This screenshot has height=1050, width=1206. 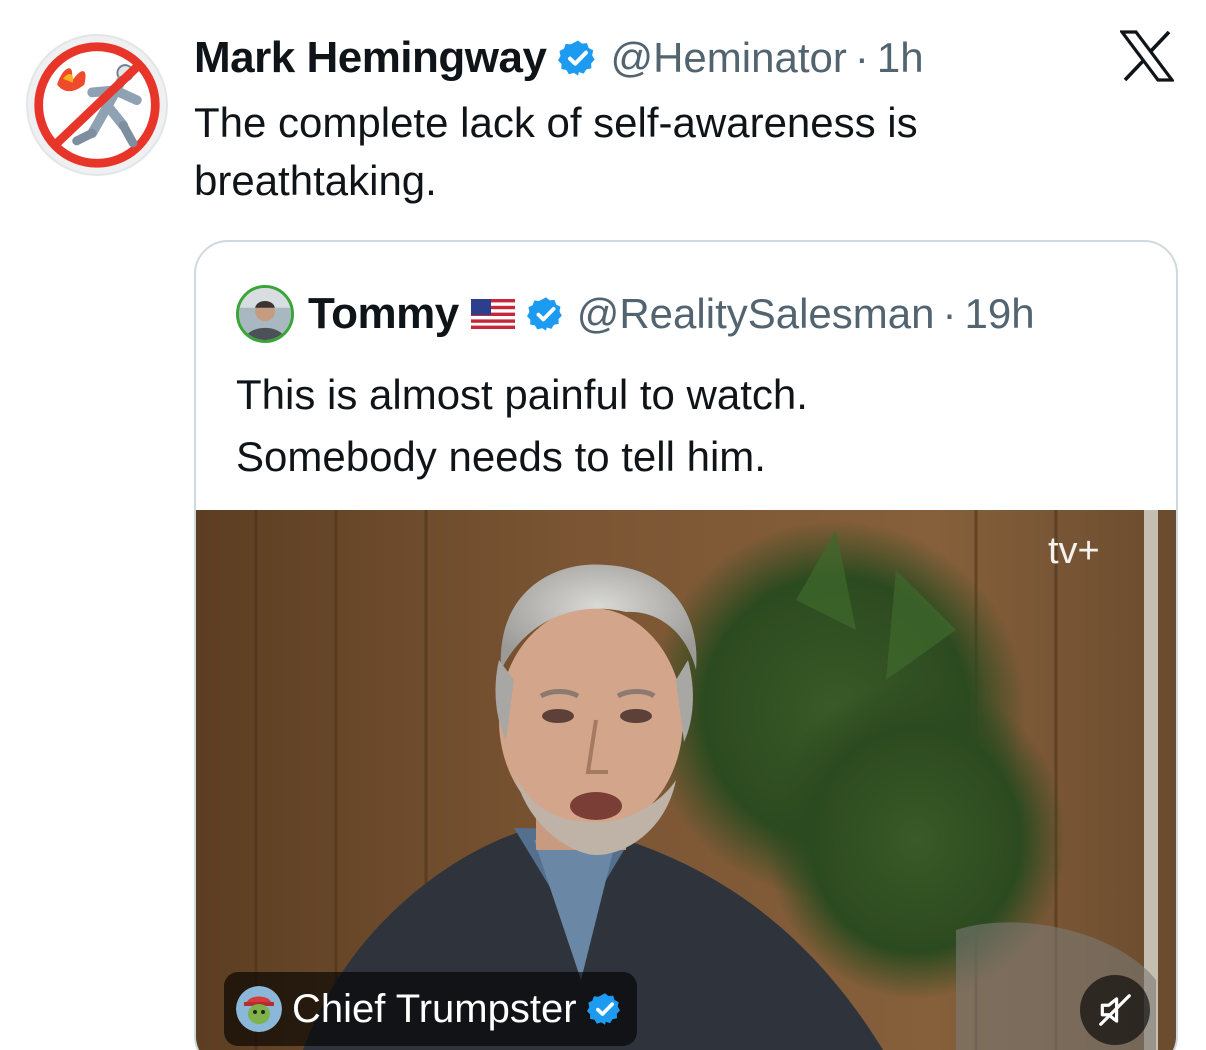 I want to click on quoted-tweet-text-line: Somebody needs to tell him., so click(x=501, y=456).